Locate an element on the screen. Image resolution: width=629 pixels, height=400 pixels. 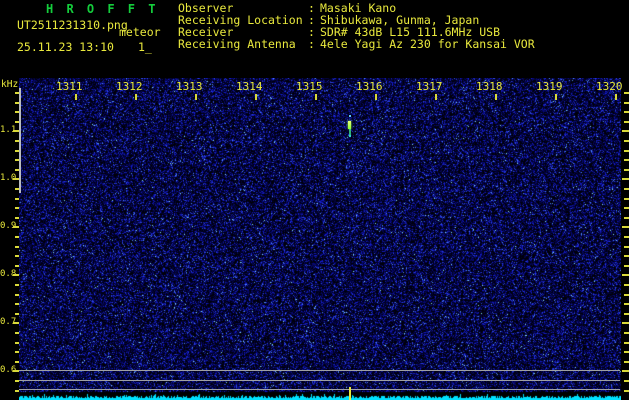
x-tick-label: 1316 is located at coordinates (369, 86).